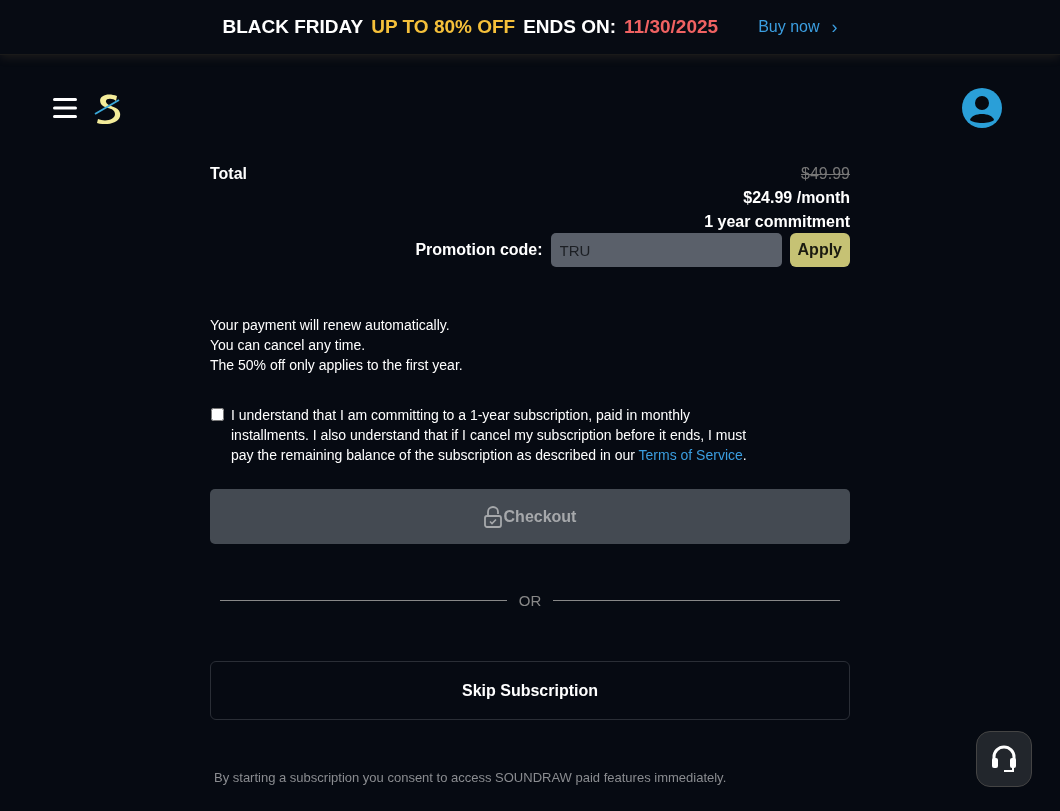 The image size is (1060, 811). I want to click on agreement-checkbox, so click(217, 414).